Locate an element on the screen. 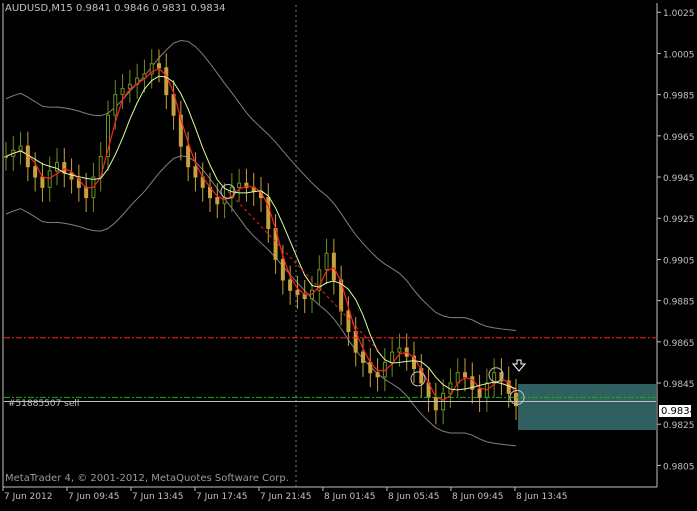  time-tick-label: 7 Jun 17:45 is located at coordinates (221, 497).